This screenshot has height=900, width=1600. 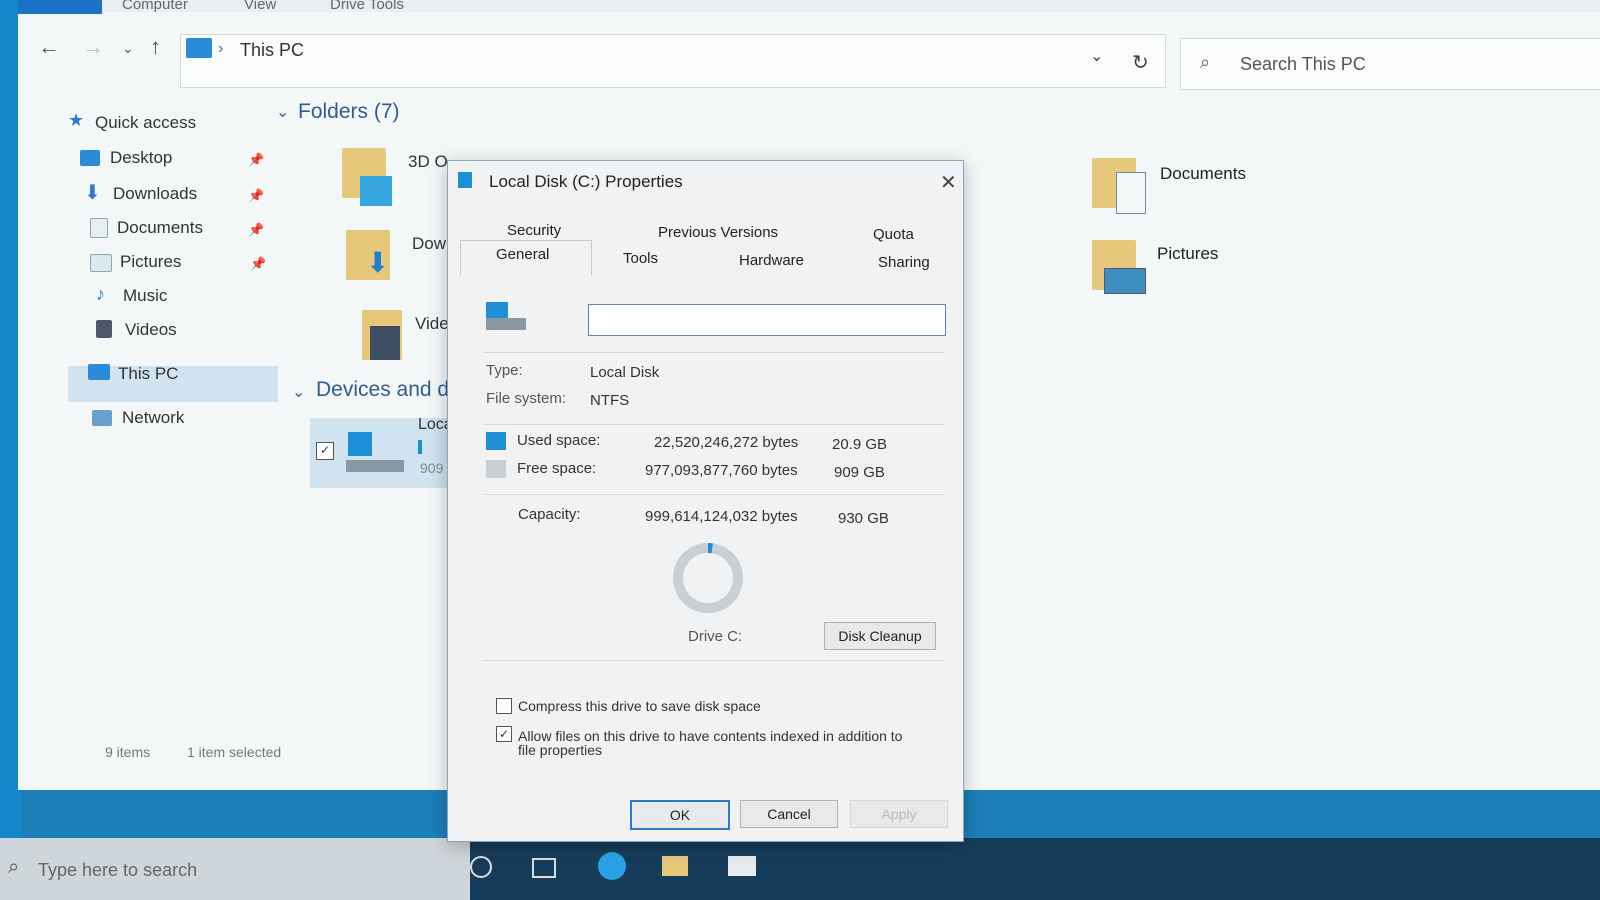 What do you see at coordinates (560, 750) in the screenshot?
I see `index-label-line-2: file properties` at bounding box center [560, 750].